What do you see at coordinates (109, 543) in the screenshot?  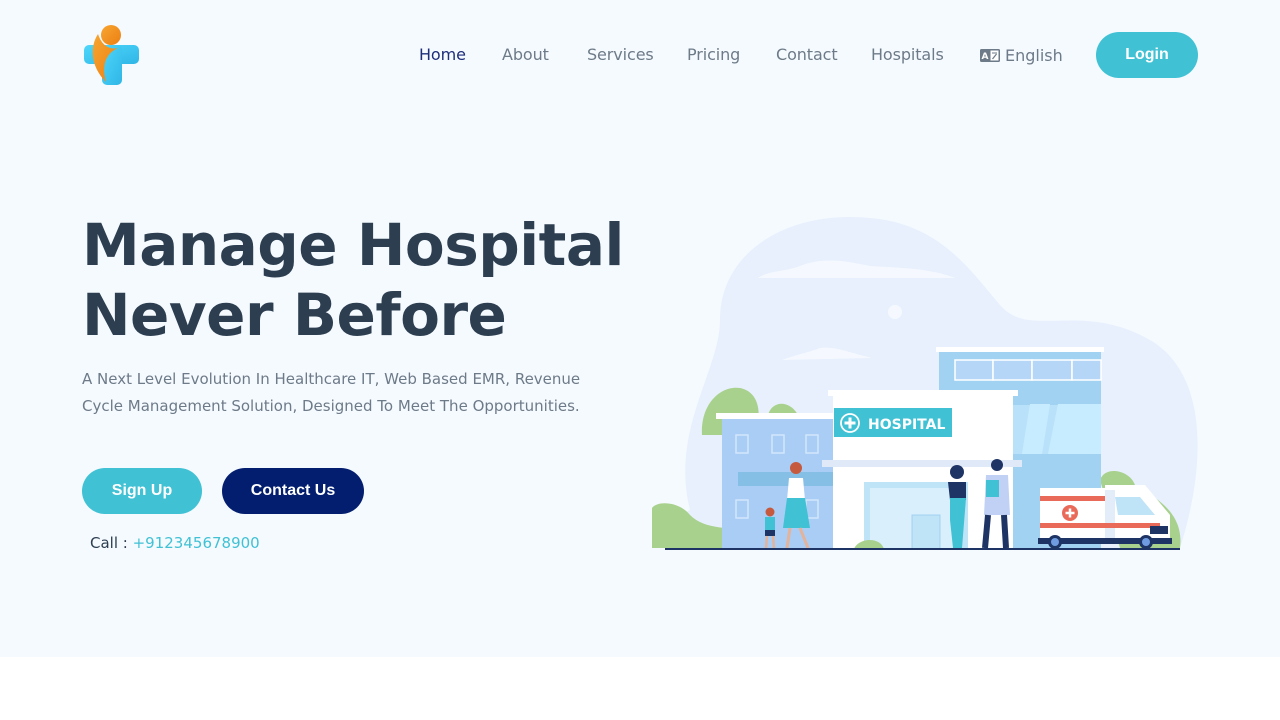 I see `call-label: Call :` at bounding box center [109, 543].